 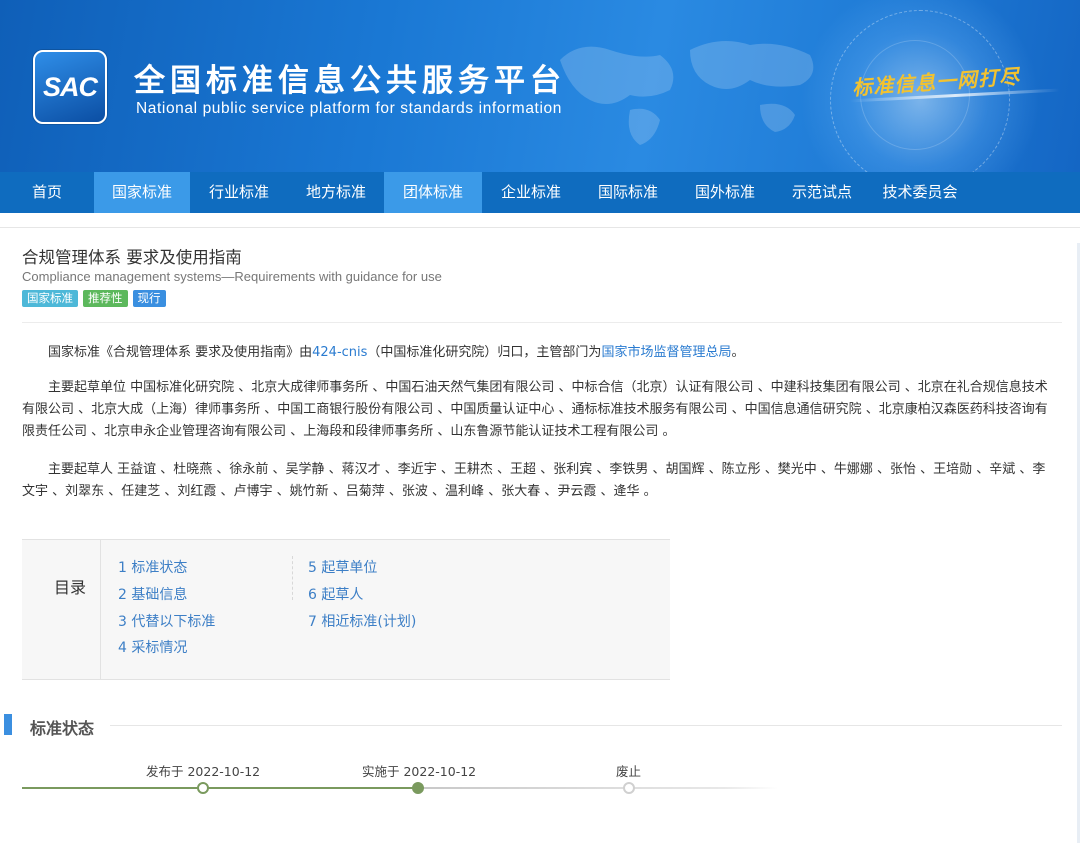 I want to click on nav-technical-committees: 技术委员会, so click(x=920, y=192).